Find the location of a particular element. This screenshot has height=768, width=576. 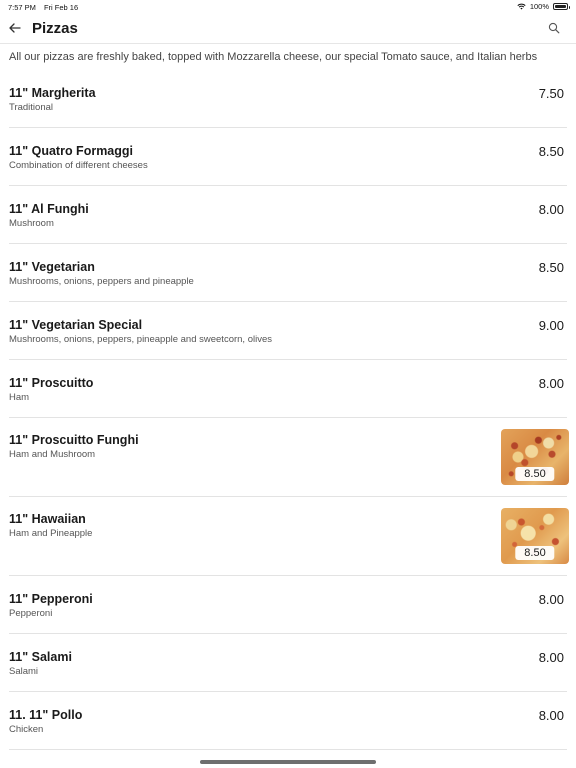

menu-item-price: 7.50 is located at coordinates (551, 93).